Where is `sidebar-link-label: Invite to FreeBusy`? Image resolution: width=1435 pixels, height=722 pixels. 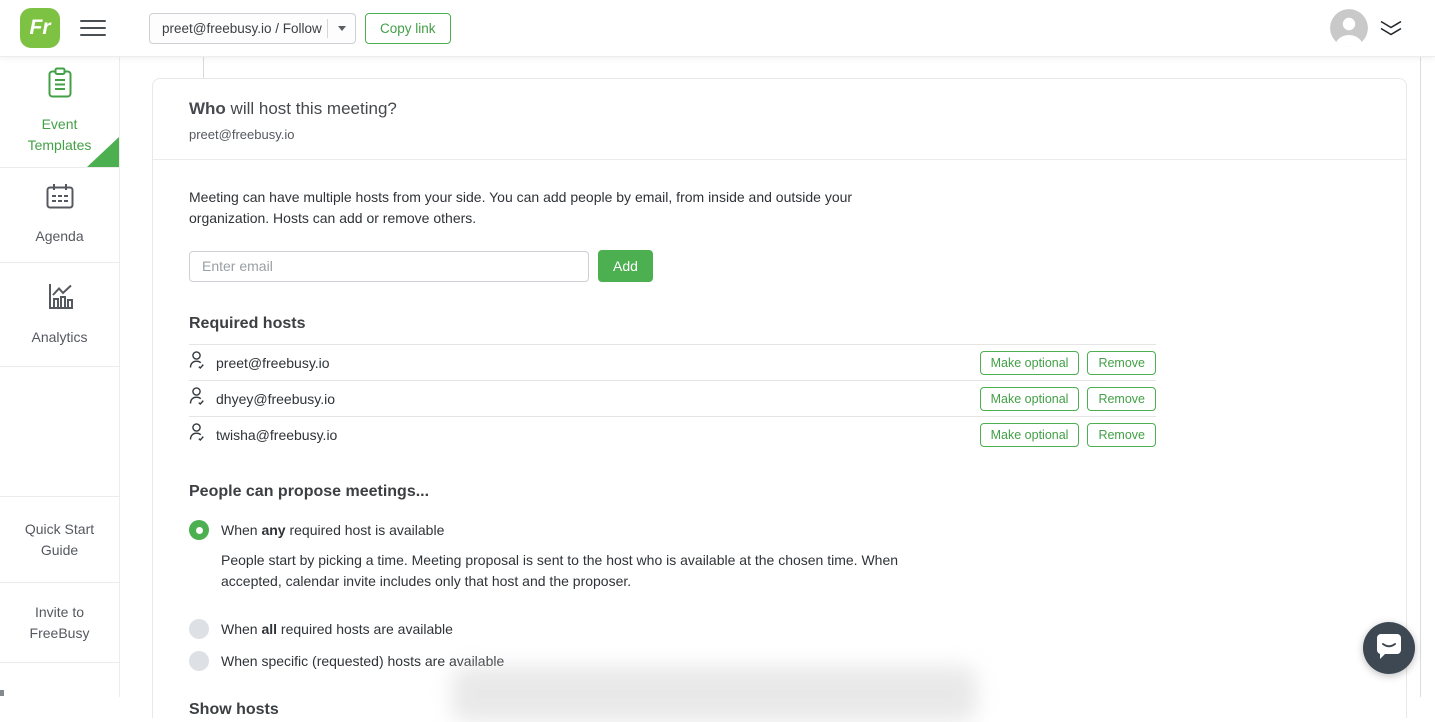
sidebar-link-label: Invite to FreeBusy is located at coordinates (60, 623).